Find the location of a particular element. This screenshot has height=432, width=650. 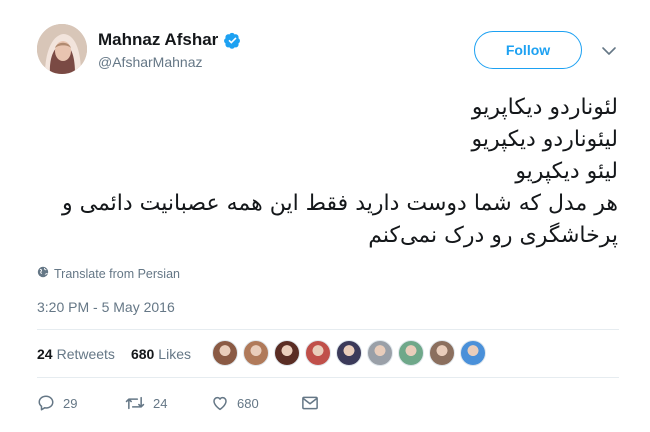

display-name: Mahnaz Afshar is located at coordinates (158, 40).